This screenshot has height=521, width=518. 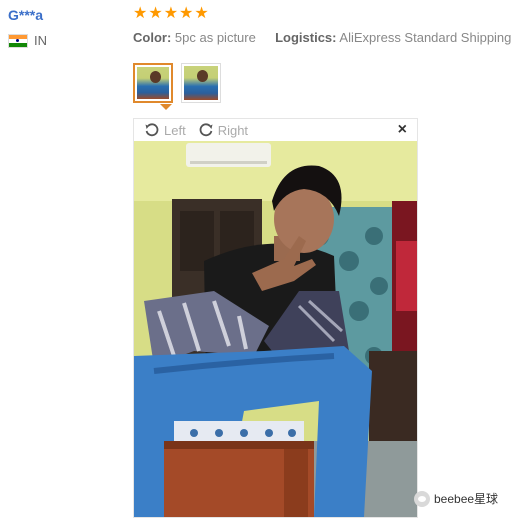 I want to click on reviewer-country: IN, so click(x=27, y=40).